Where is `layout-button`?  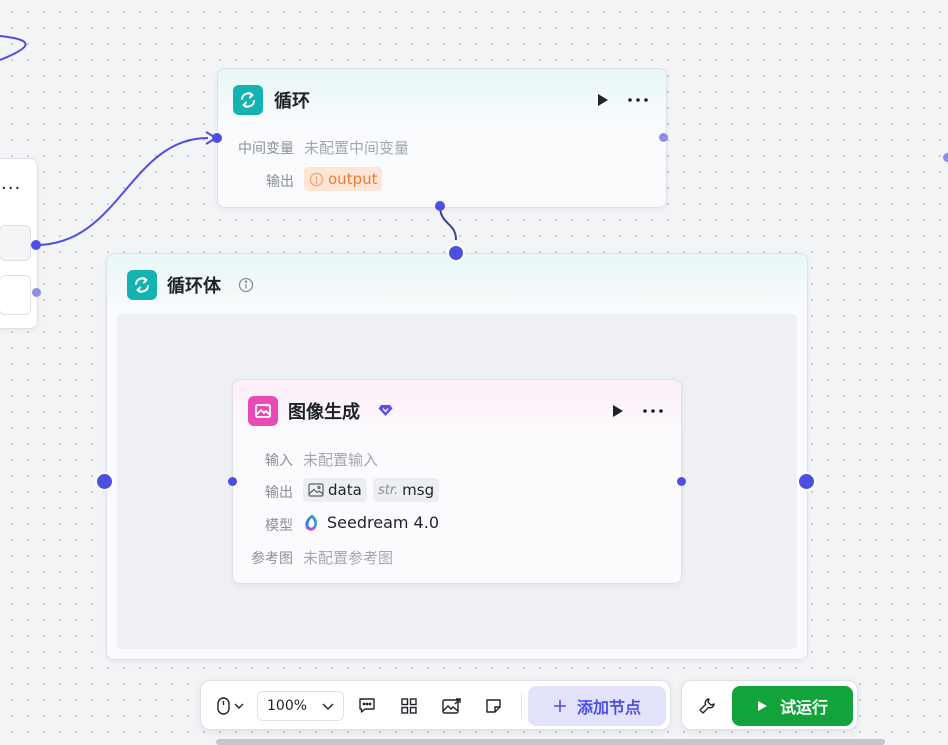 layout-button is located at coordinates (409, 706).